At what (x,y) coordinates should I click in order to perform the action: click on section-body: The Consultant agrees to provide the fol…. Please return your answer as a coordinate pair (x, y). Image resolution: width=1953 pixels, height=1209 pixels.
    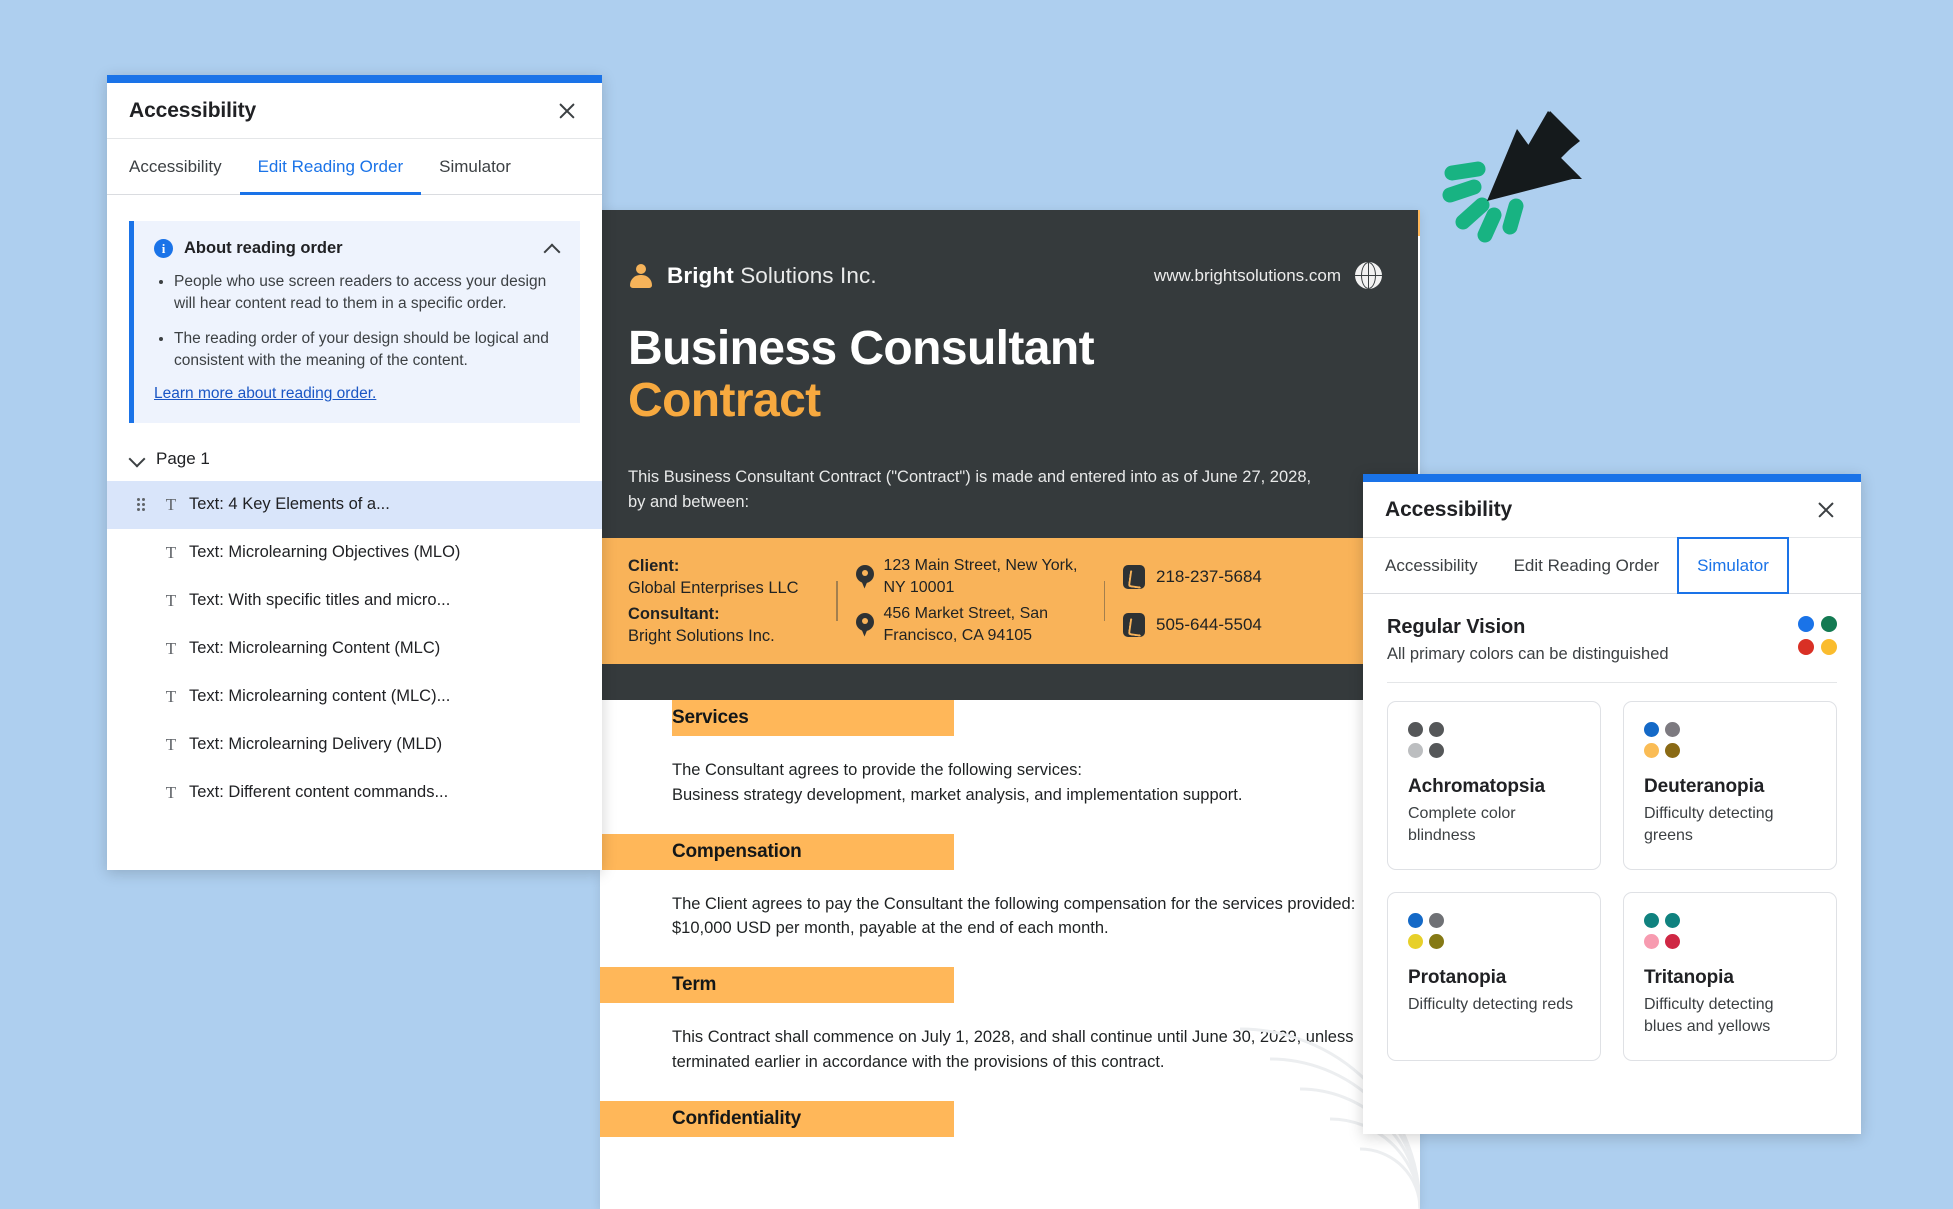
    Looking at the image, I should click on (957, 782).